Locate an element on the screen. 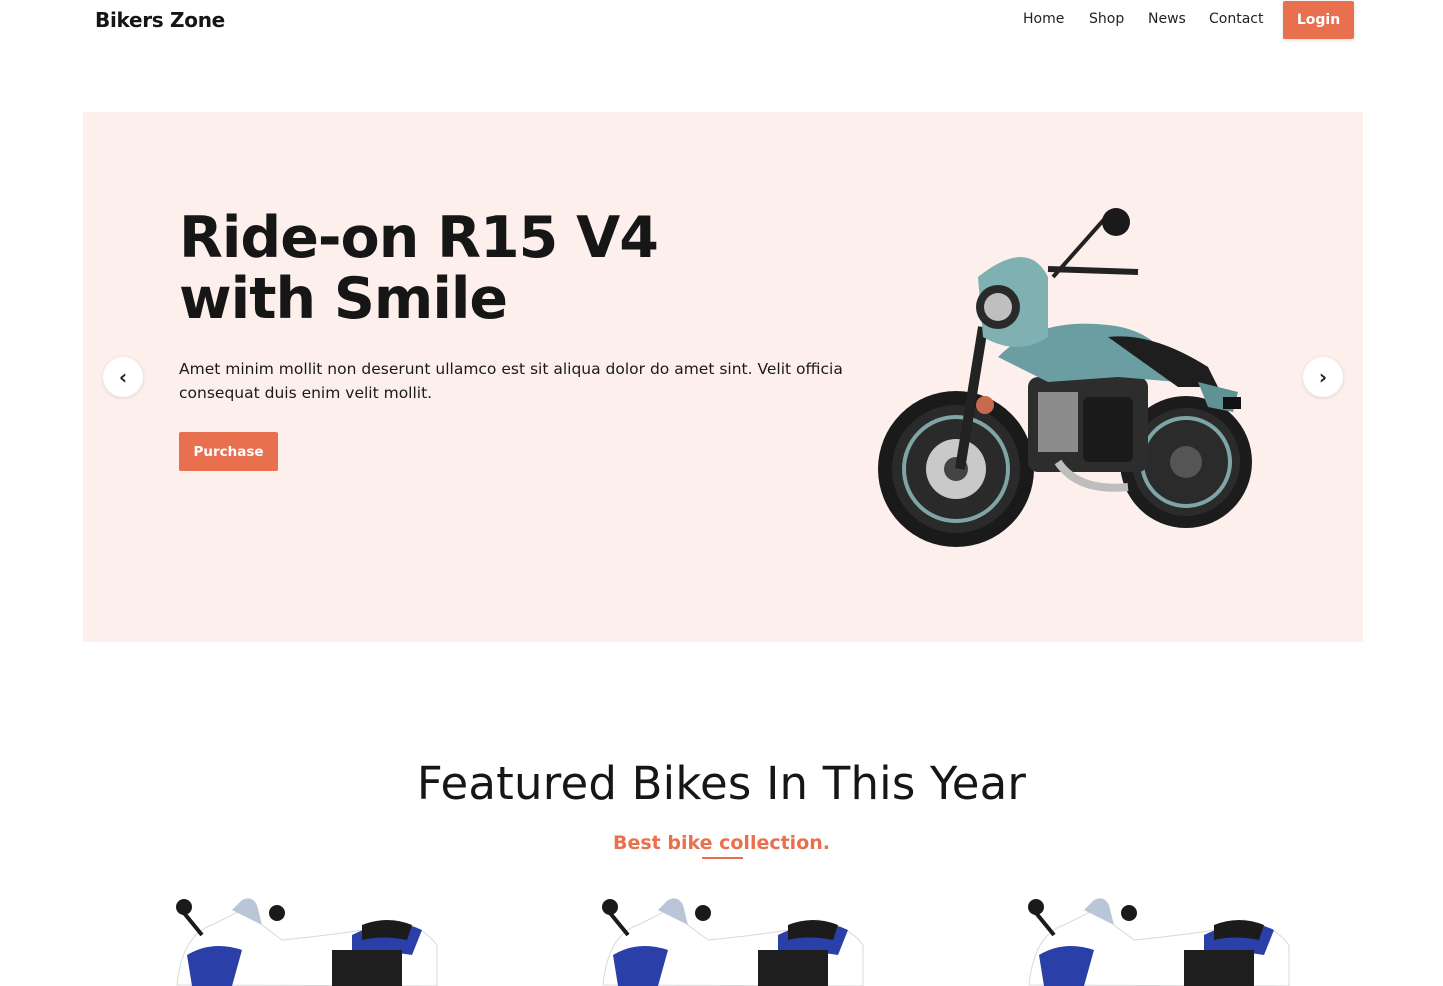 This screenshot has height=986, width=1443. nav-shop: Shop is located at coordinates (1106, 19).